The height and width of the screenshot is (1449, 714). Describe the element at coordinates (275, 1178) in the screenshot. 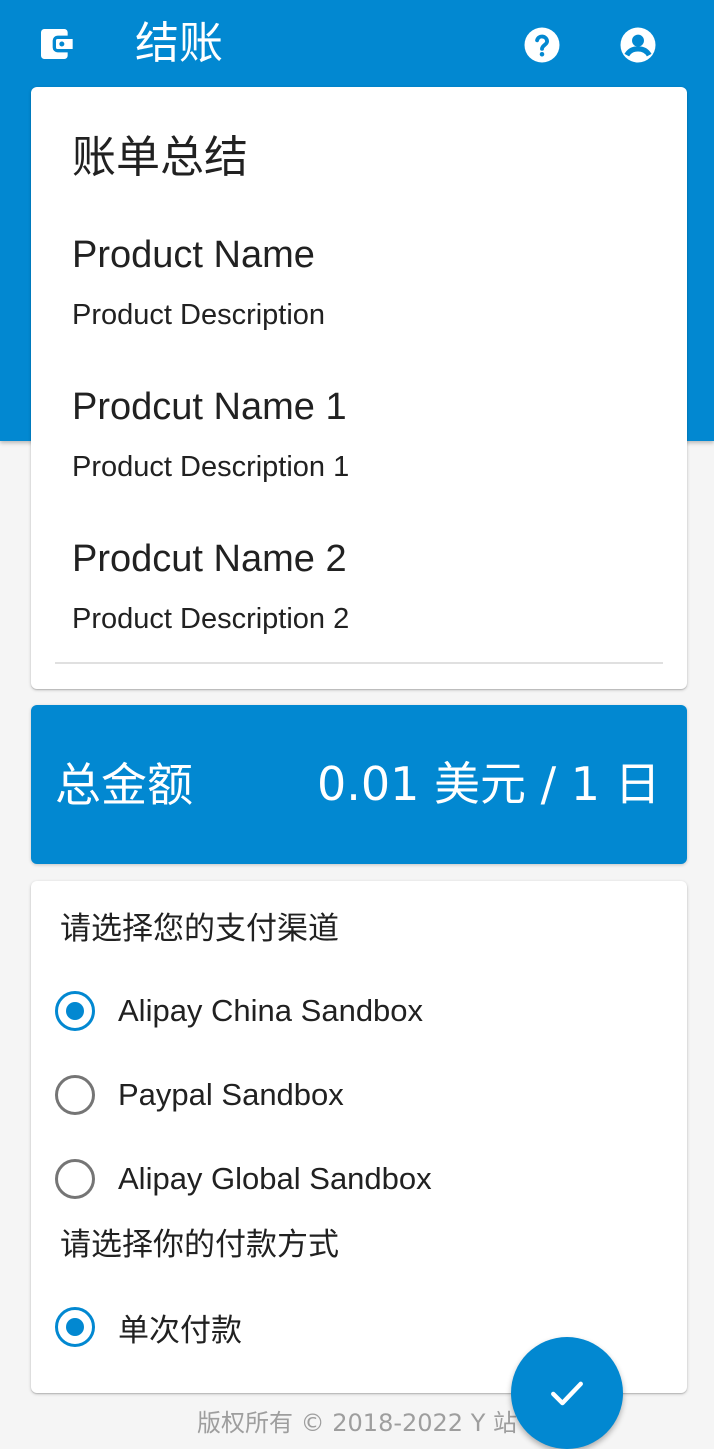

I see `radio-label: Alipay Global Sandbox` at that location.